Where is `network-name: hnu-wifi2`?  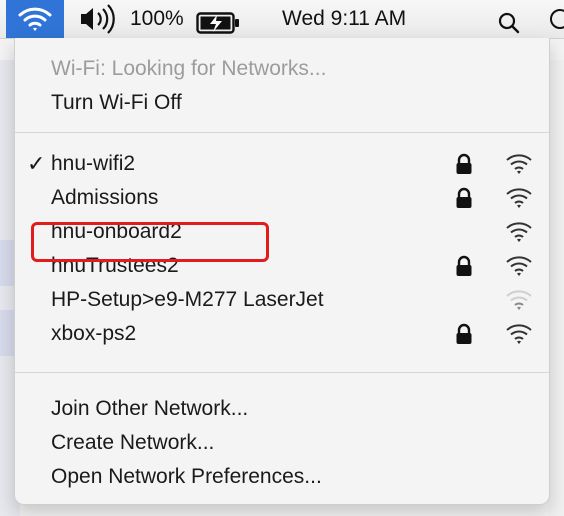 network-name: hnu-wifi2 is located at coordinates (93, 163).